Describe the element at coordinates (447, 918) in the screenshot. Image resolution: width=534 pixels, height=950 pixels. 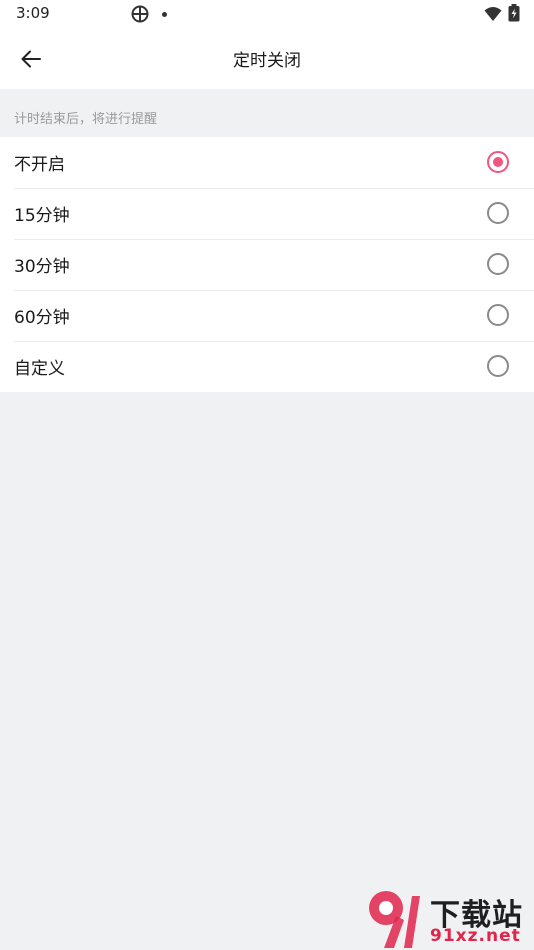
I see `watermark: 下载站 91xz.net` at that location.